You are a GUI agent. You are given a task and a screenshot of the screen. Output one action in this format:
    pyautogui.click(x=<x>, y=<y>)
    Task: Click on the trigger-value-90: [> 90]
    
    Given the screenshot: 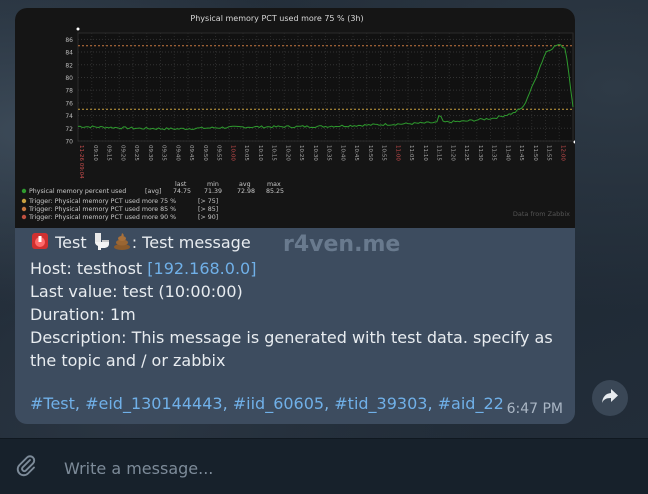 What is the action you would take?
    pyautogui.click(x=208, y=217)
    